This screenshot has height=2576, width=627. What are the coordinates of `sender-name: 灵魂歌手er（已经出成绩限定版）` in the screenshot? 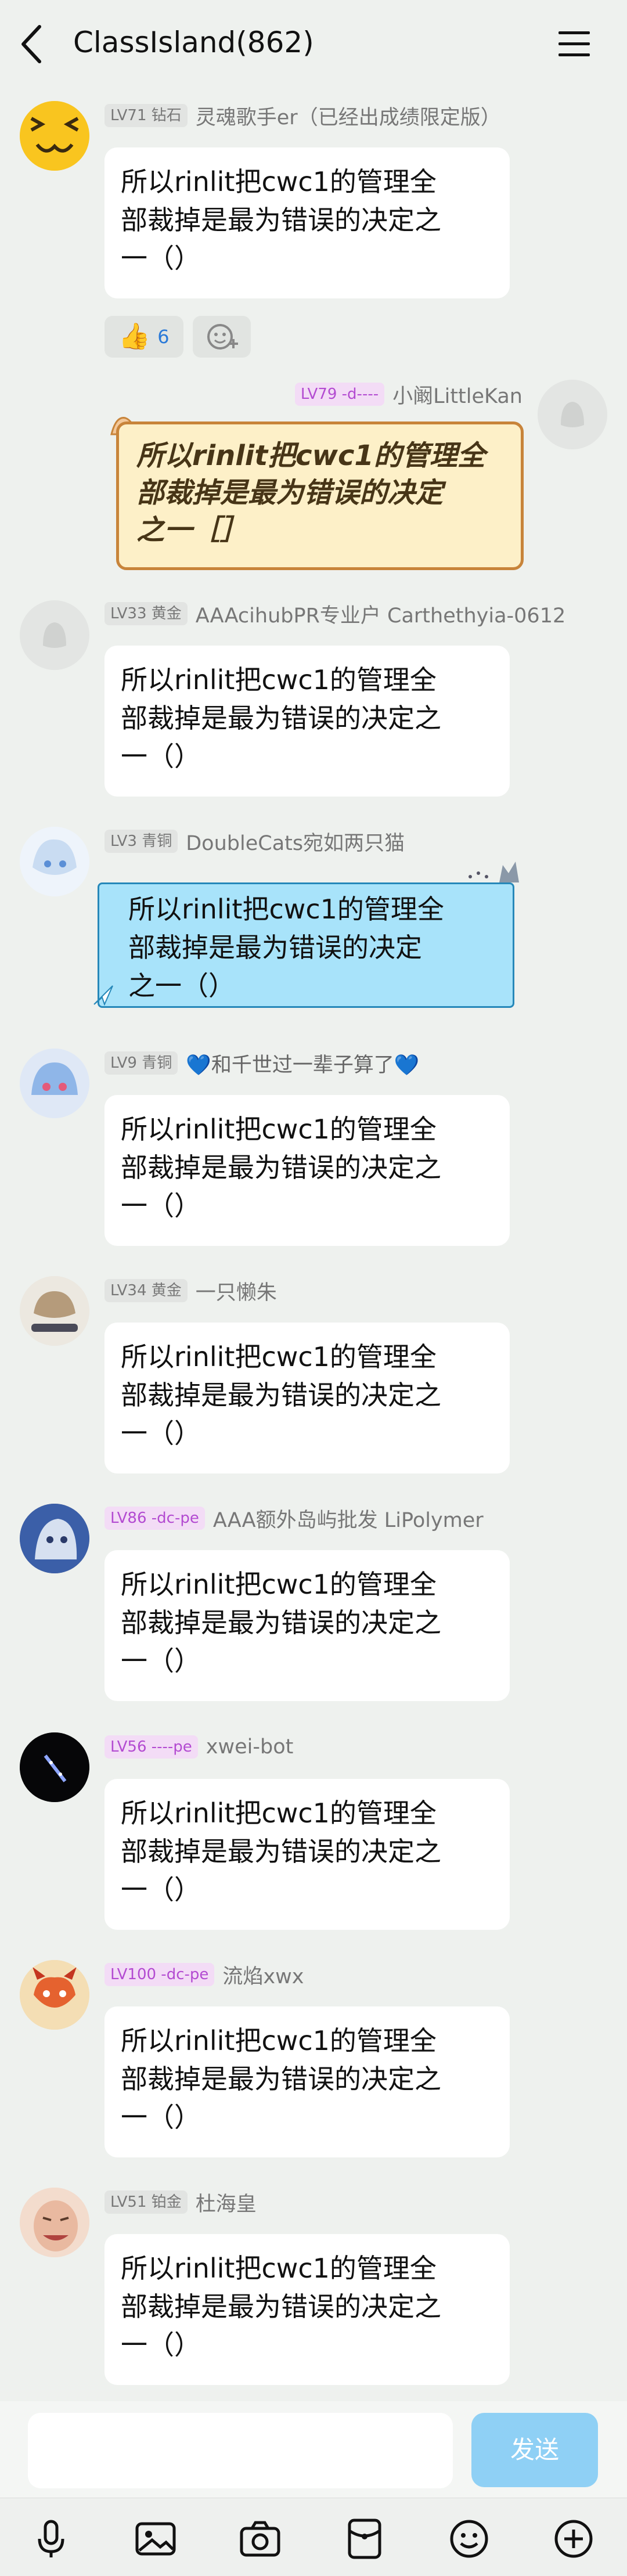 It's located at (349, 116).